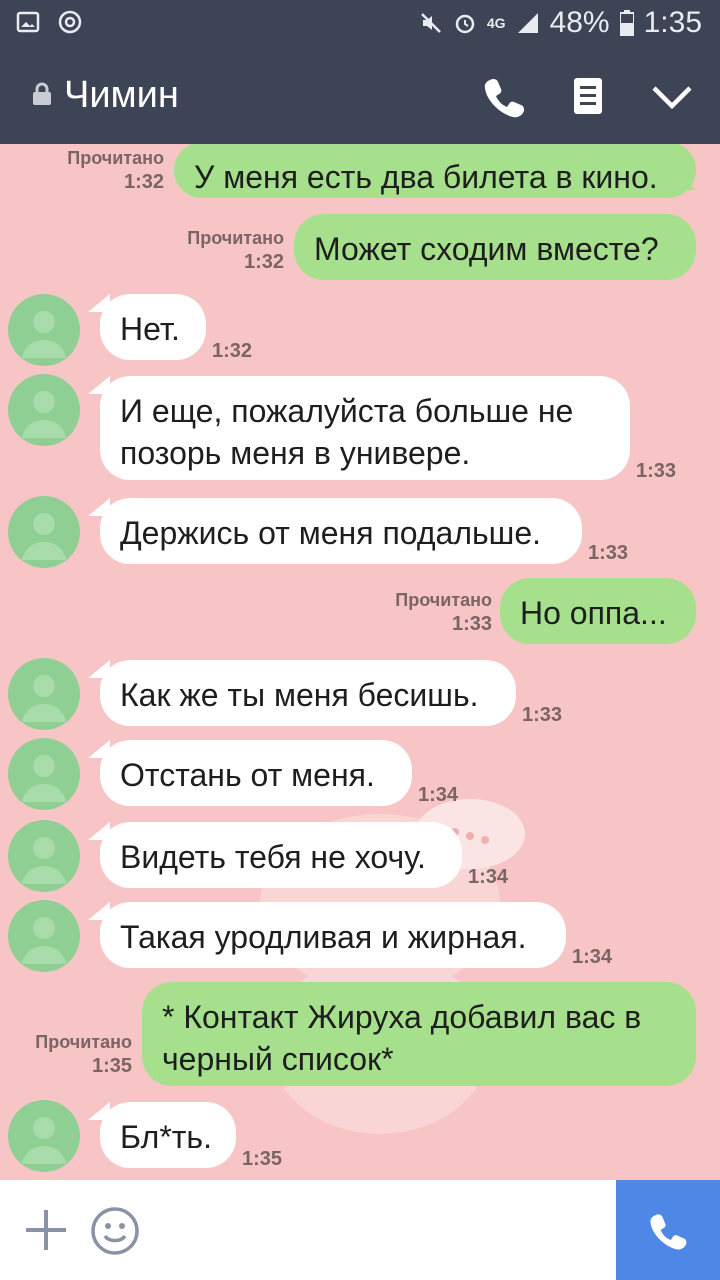 This screenshot has width=720, height=1280. Describe the element at coordinates (496, 23) in the screenshot. I see `network-type: 4G` at that location.